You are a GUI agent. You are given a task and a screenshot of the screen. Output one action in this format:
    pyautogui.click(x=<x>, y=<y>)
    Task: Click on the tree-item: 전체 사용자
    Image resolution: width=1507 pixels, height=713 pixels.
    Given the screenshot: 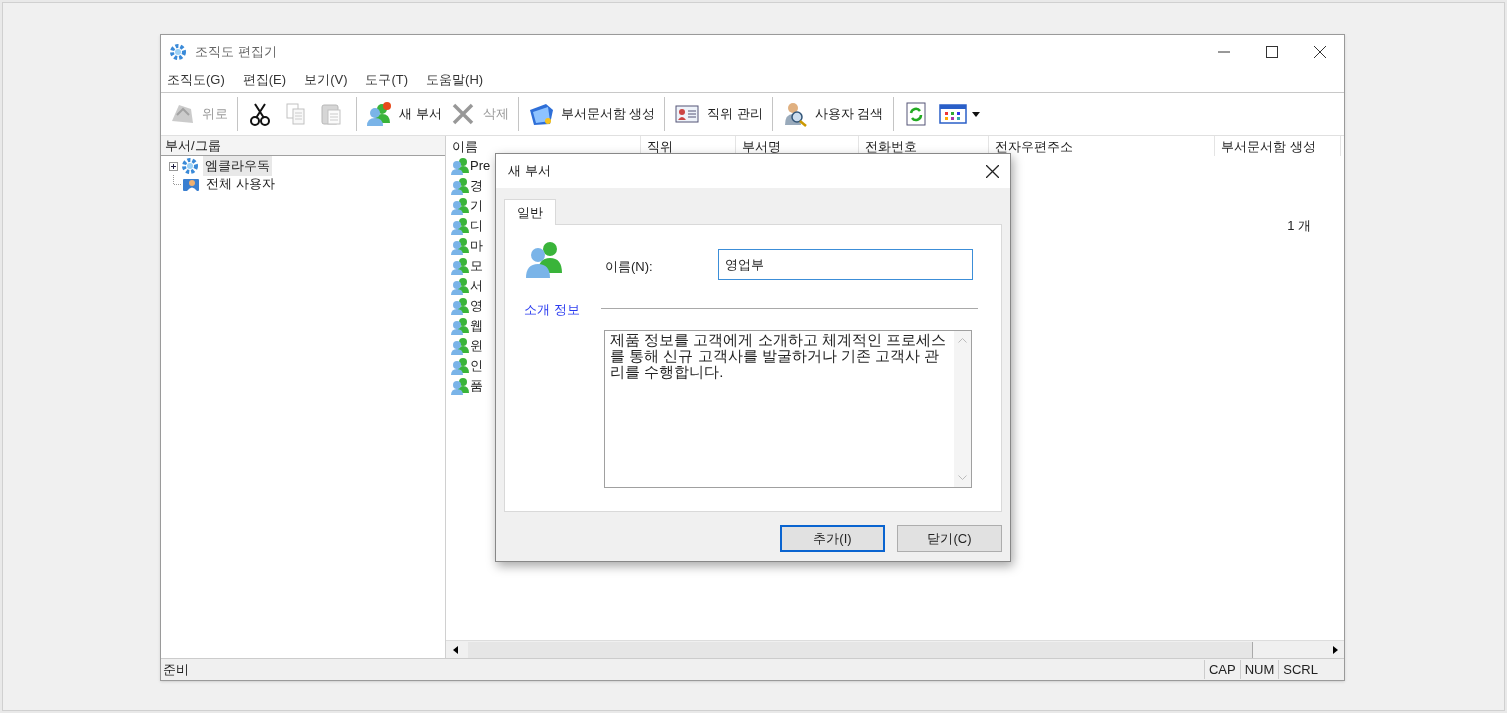 What is the action you would take?
    pyautogui.click(x=240, y=184)
    